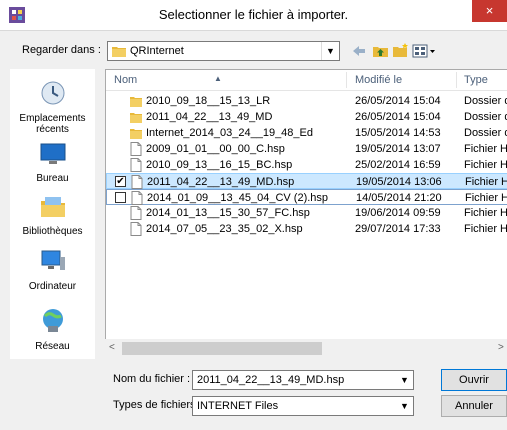  Describe the element at coordinates (501, 347) in the screenshot. I see `scroll-right-arrow: >` at that location.